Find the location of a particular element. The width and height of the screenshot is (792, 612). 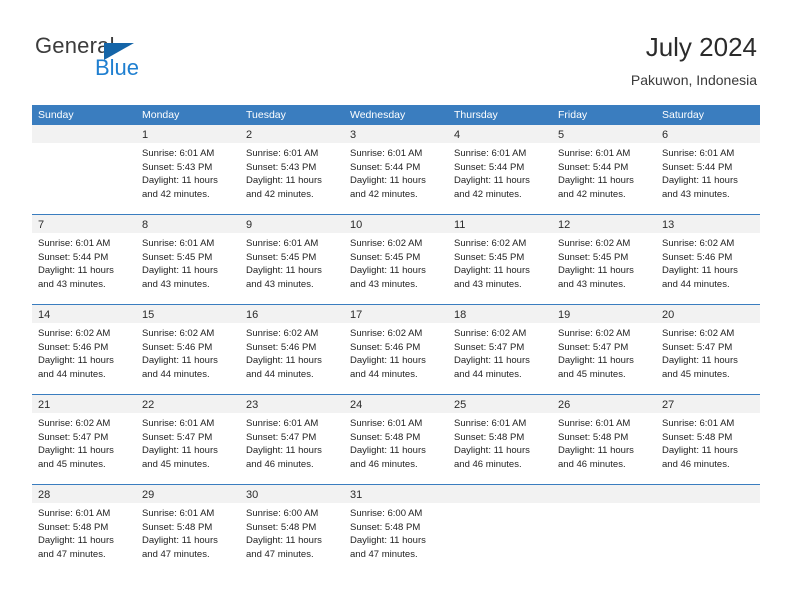

day-number-band: 5 is located at coordinates (604, 134).